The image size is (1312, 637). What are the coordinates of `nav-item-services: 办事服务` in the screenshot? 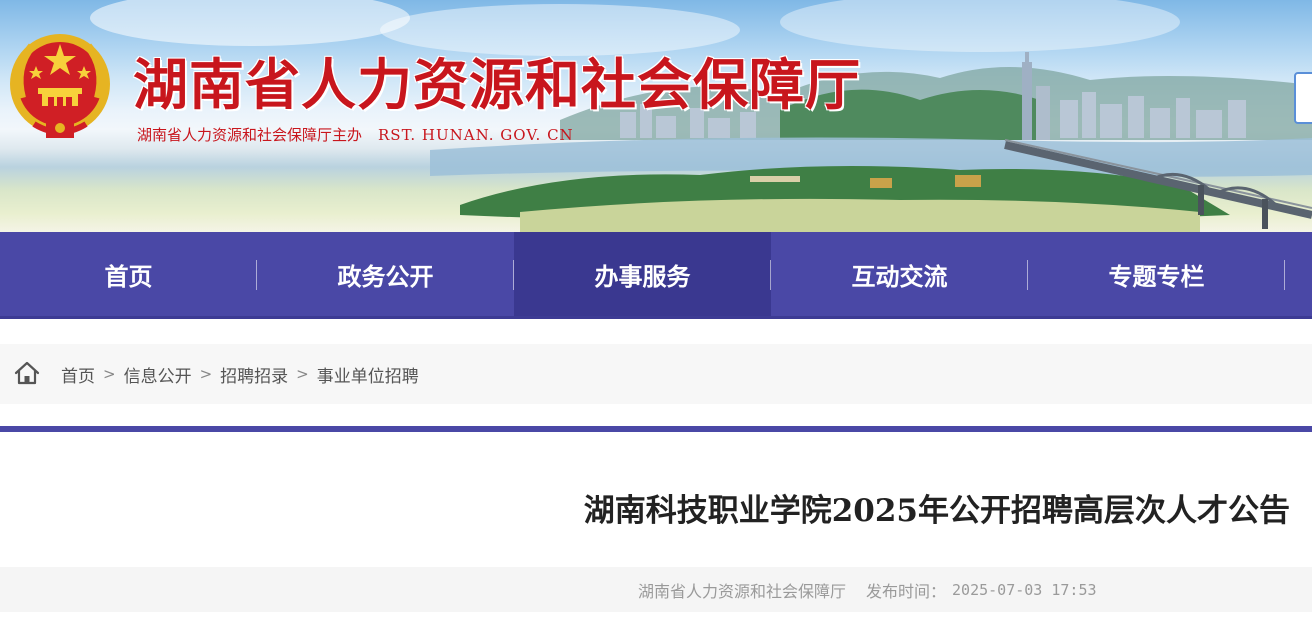 It's located at (642, 274).